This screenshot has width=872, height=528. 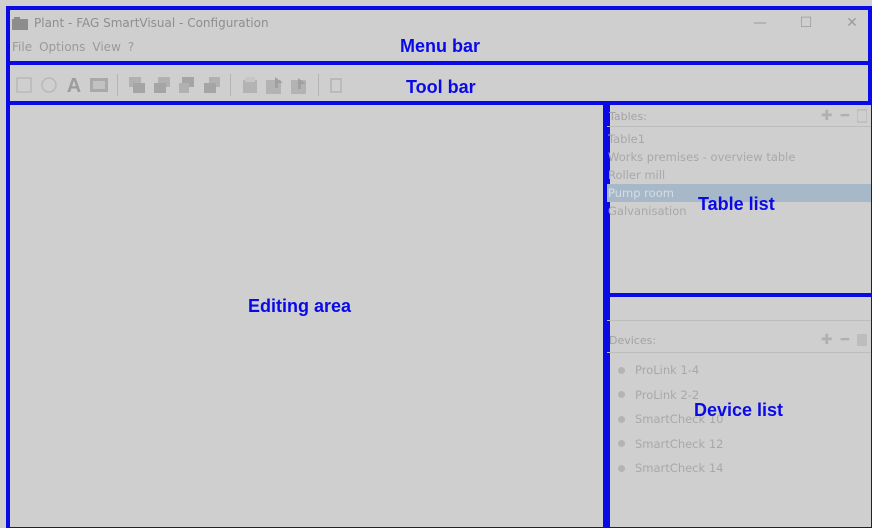 What do you see at coordinates (274, 85) in the screenshot?
I see `import-icon` at bounding box center [274, 85].